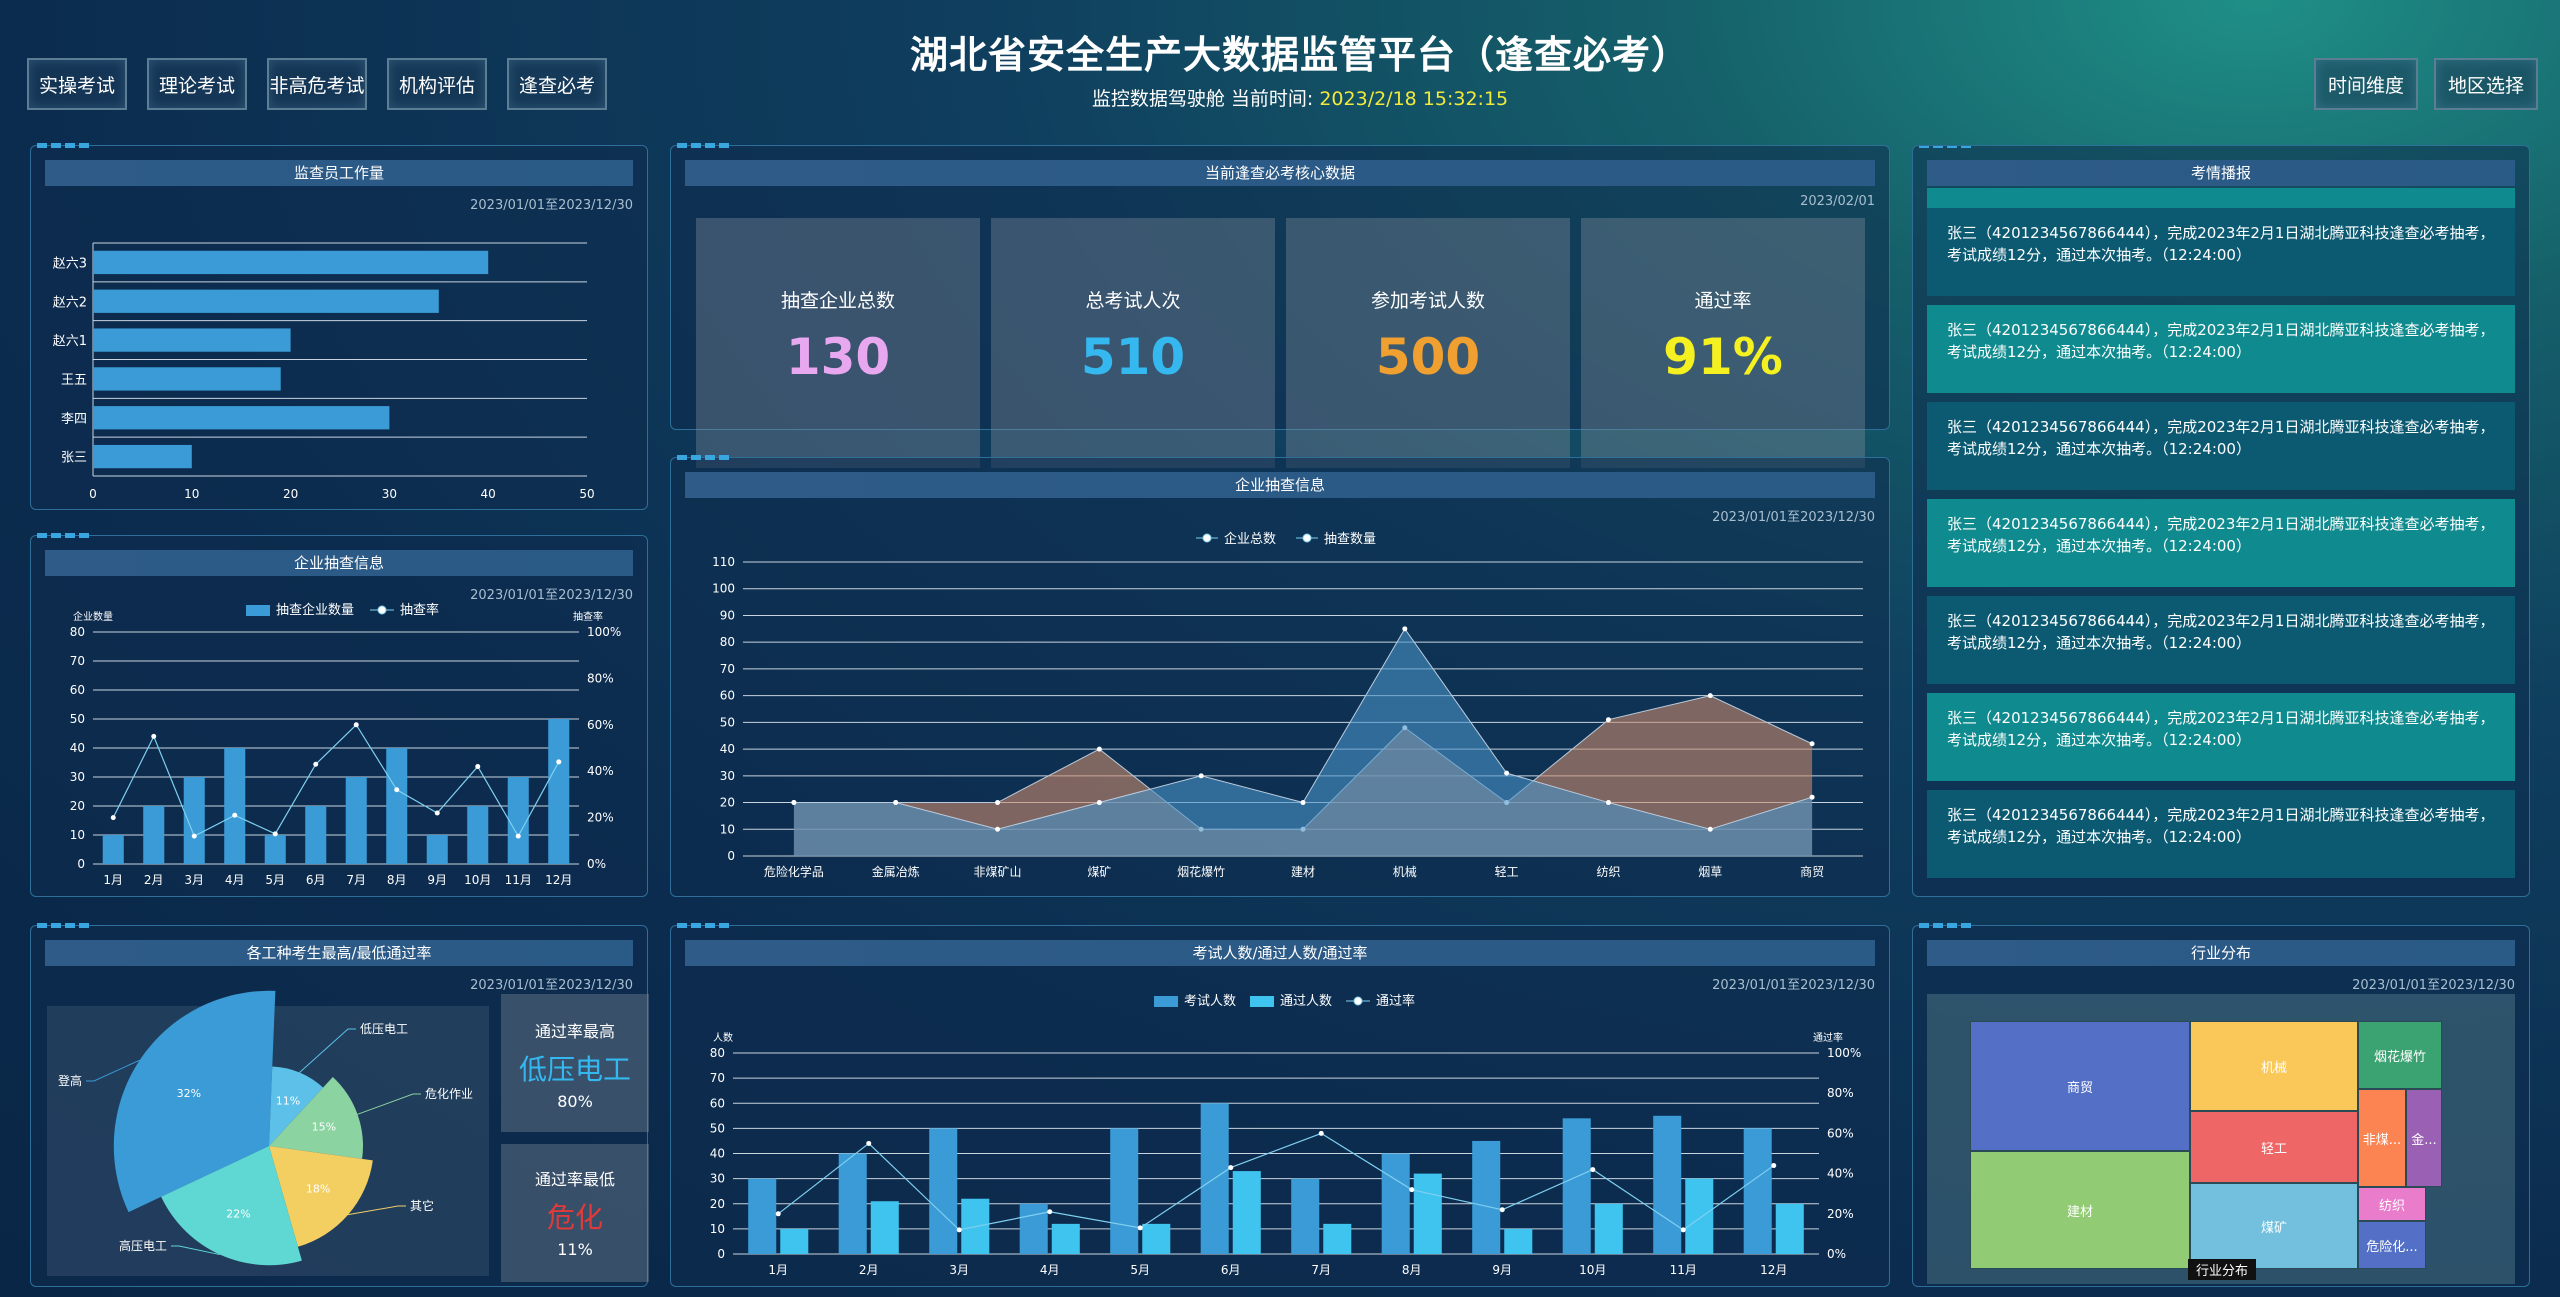 The image size is (2560, 1297). Describe the element at coordinates (778, 1270) in the screenshot. I see `x-tick-label: 1月` at that location.